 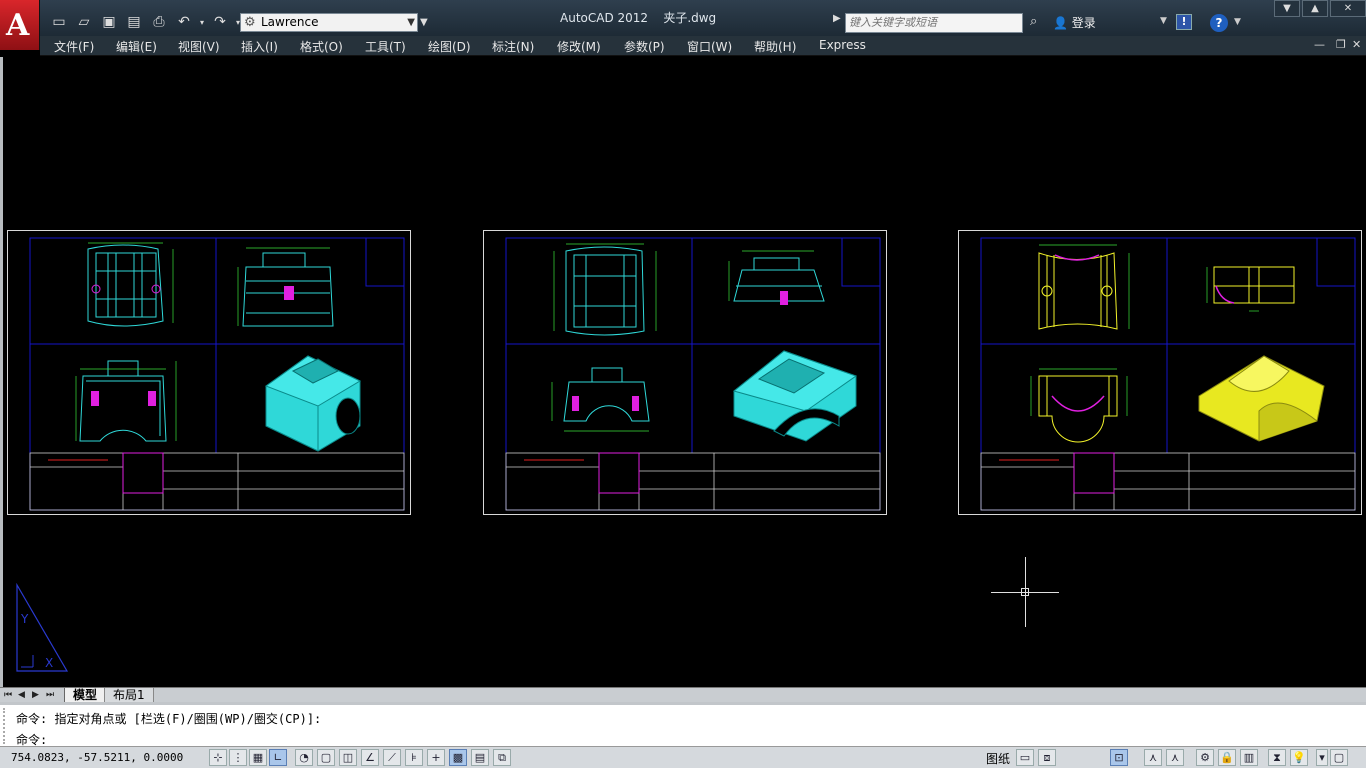 What do you see at coordinates (513, 46) in the screenshot?
I see `menu-dimension: 标注(N)` at bounding box center [513, 46].